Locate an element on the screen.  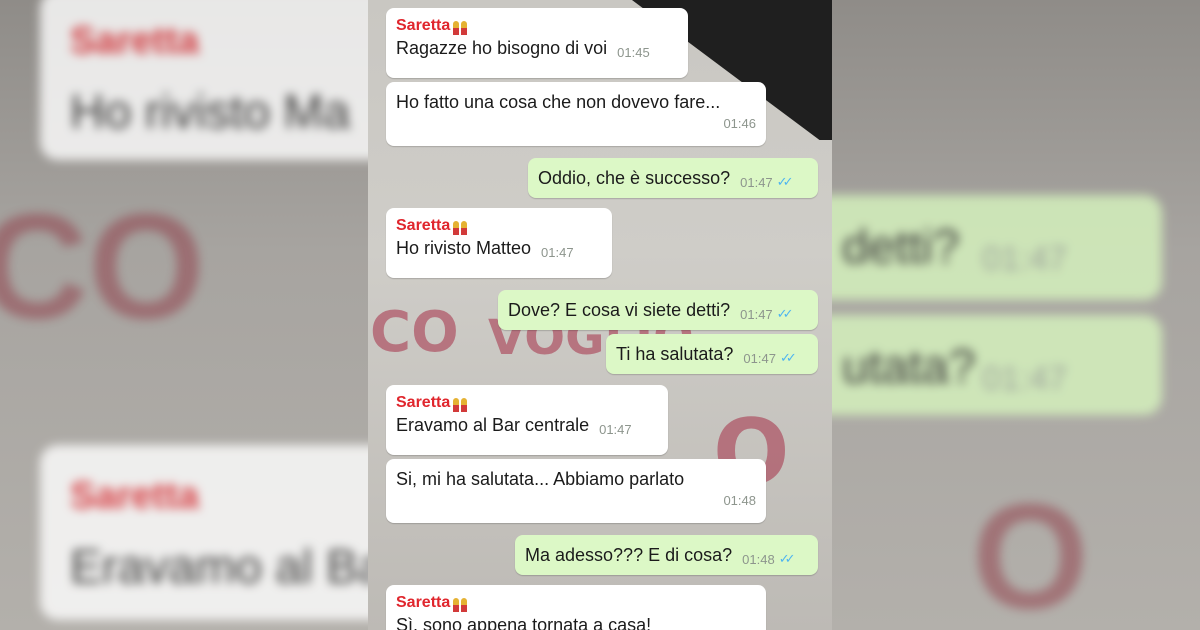
message-text: Ho rivisto Matteo is located at coordinates (464, 248).